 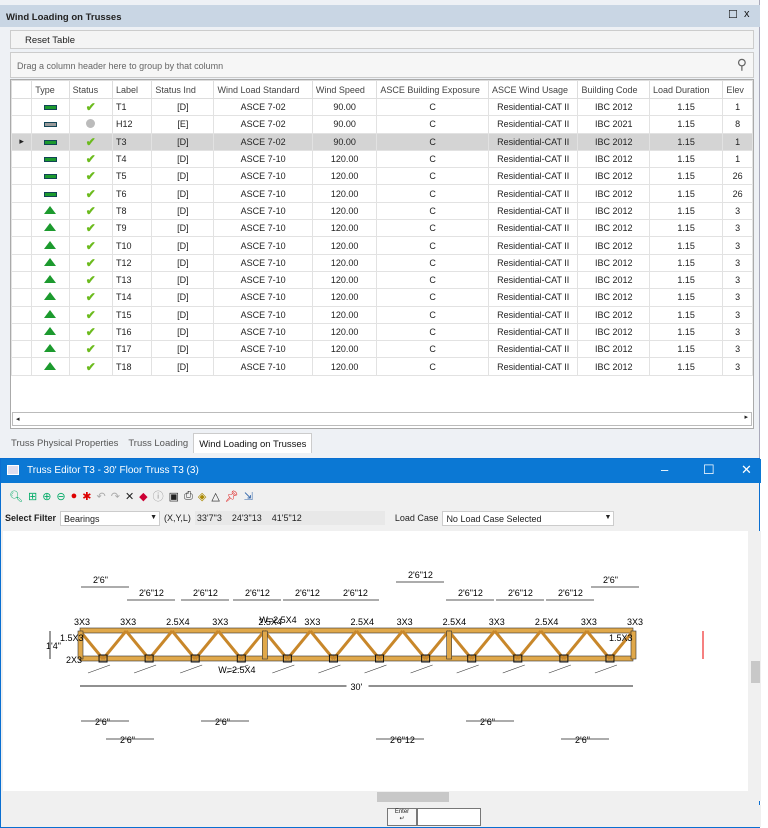 I want to click on cell-usage: Residential-CAT II, so click(x=533, y=228).